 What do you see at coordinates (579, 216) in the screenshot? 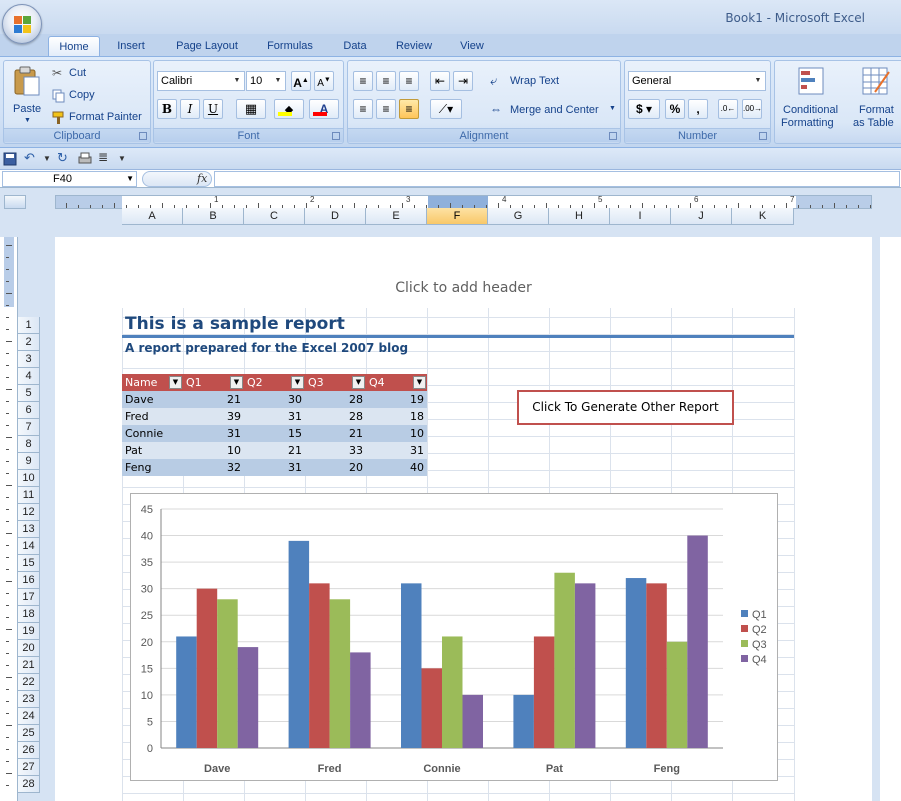
I see `column-header-h: H` at bounding box center [579, 216].